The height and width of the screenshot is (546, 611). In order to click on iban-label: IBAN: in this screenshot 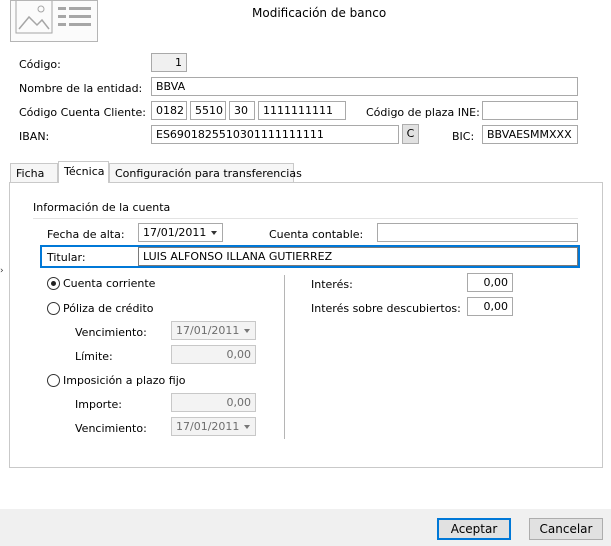, I will do `click(34, 136)`.